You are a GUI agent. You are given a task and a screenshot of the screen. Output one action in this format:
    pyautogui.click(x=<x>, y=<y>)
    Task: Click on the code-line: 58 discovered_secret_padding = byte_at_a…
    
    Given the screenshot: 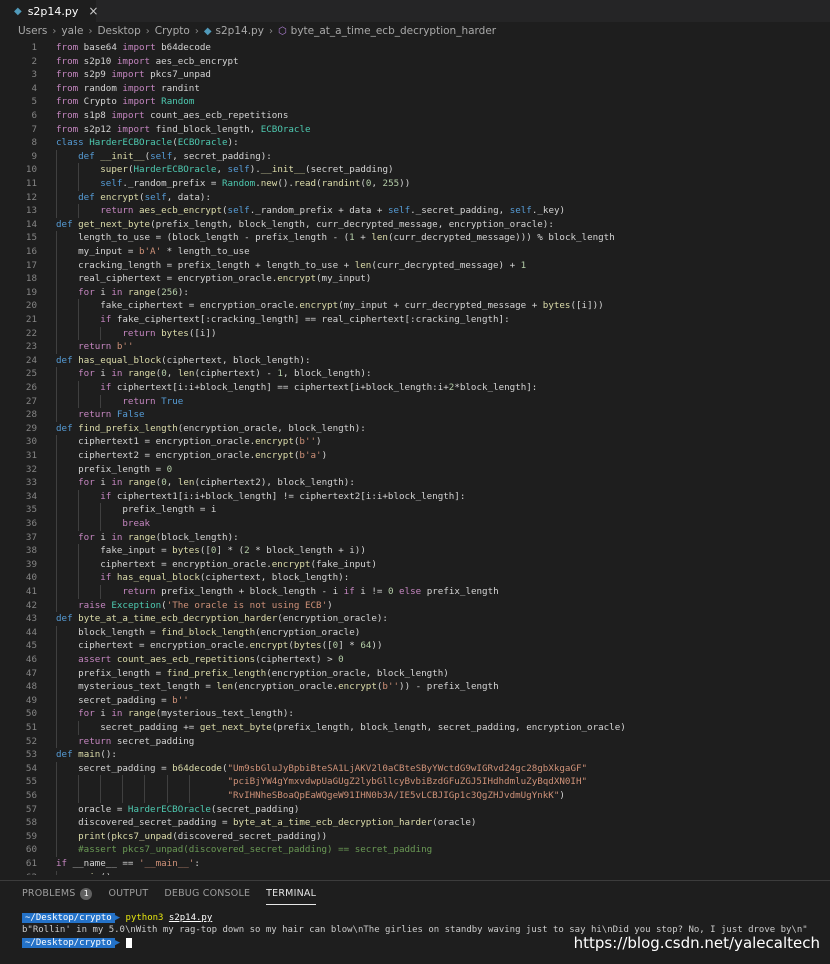 What is the action you would take?
    pyautogui.click(x=415, y=823)
    